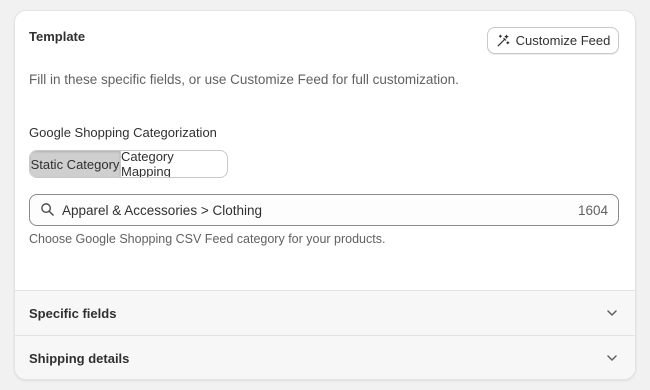  What do you see at coordinates (162, 210) in the screenshot?
I see `search-value: Apparel & Accessories > Clothing` at bounding box center [162, 210].